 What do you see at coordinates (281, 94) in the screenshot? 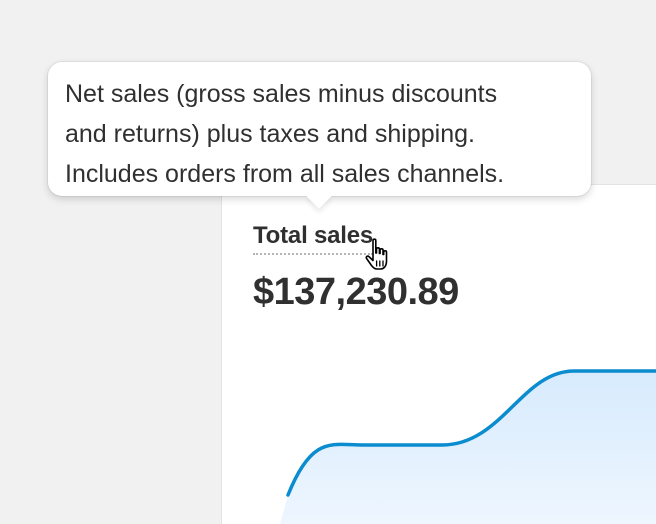
I see `tooltip-line-1: Net sales (gross sales minus discounts` at bounding box center [281, 94].